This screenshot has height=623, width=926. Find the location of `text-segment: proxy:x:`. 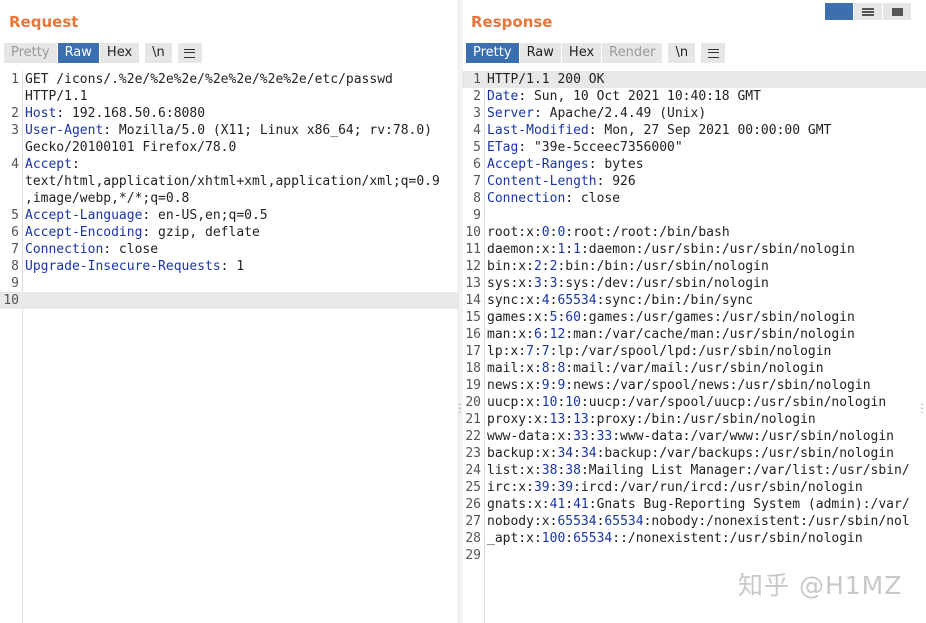

text-segment: proxy:x: is located at coordinates (518, 419).